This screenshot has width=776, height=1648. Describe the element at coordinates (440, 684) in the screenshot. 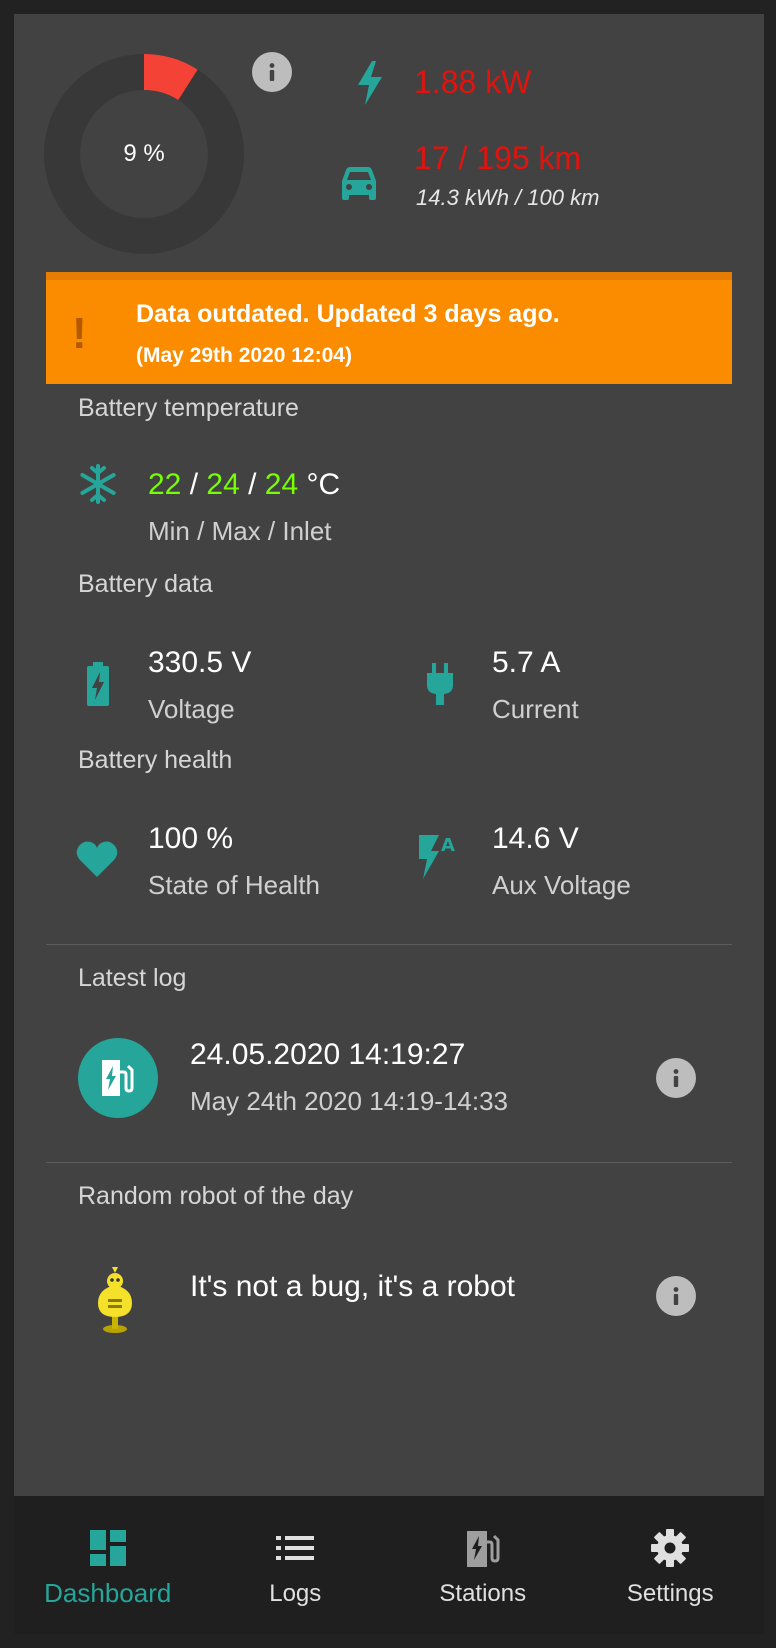

I see `plug-icon` at that location.